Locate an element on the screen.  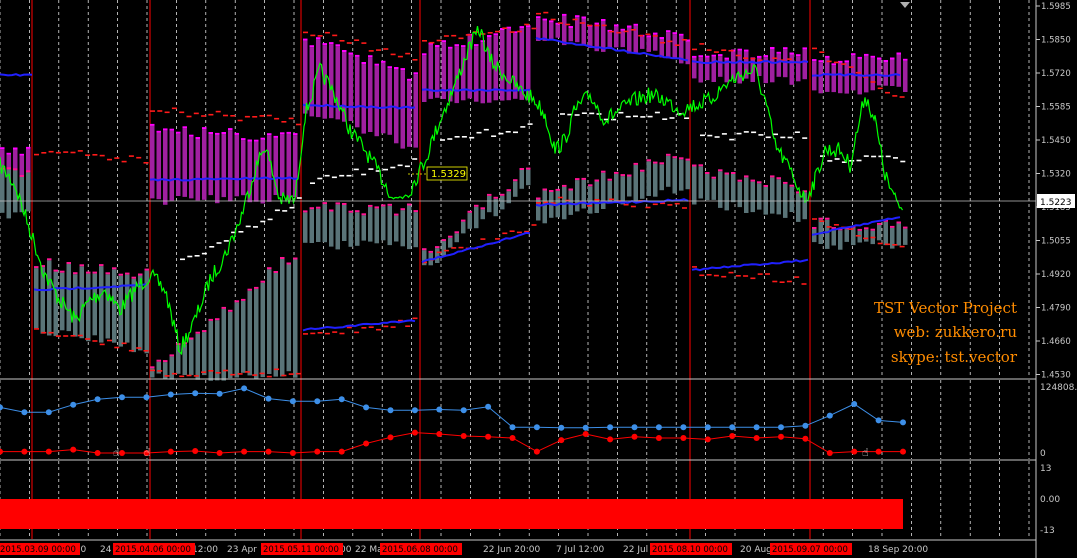
marker-price-label: 1.5329 is located at coordinates (448, 174).